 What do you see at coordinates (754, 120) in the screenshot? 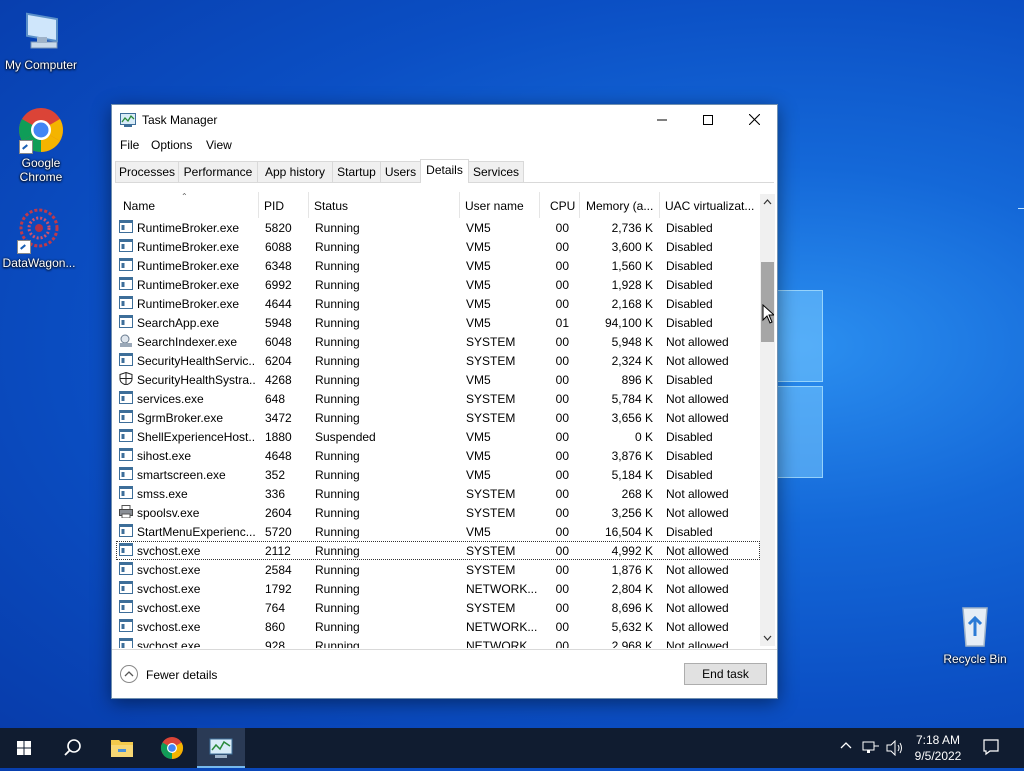
I see `close-button` at bounding box center [754, 120].